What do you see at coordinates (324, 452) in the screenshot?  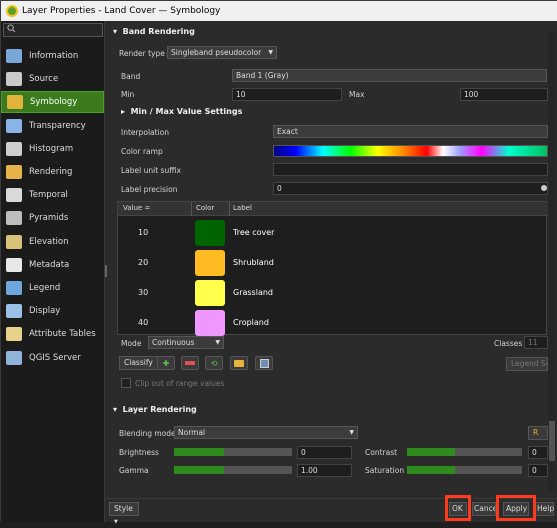 I see `brightness-spinbox: 0` at bounding box center [324, 452].